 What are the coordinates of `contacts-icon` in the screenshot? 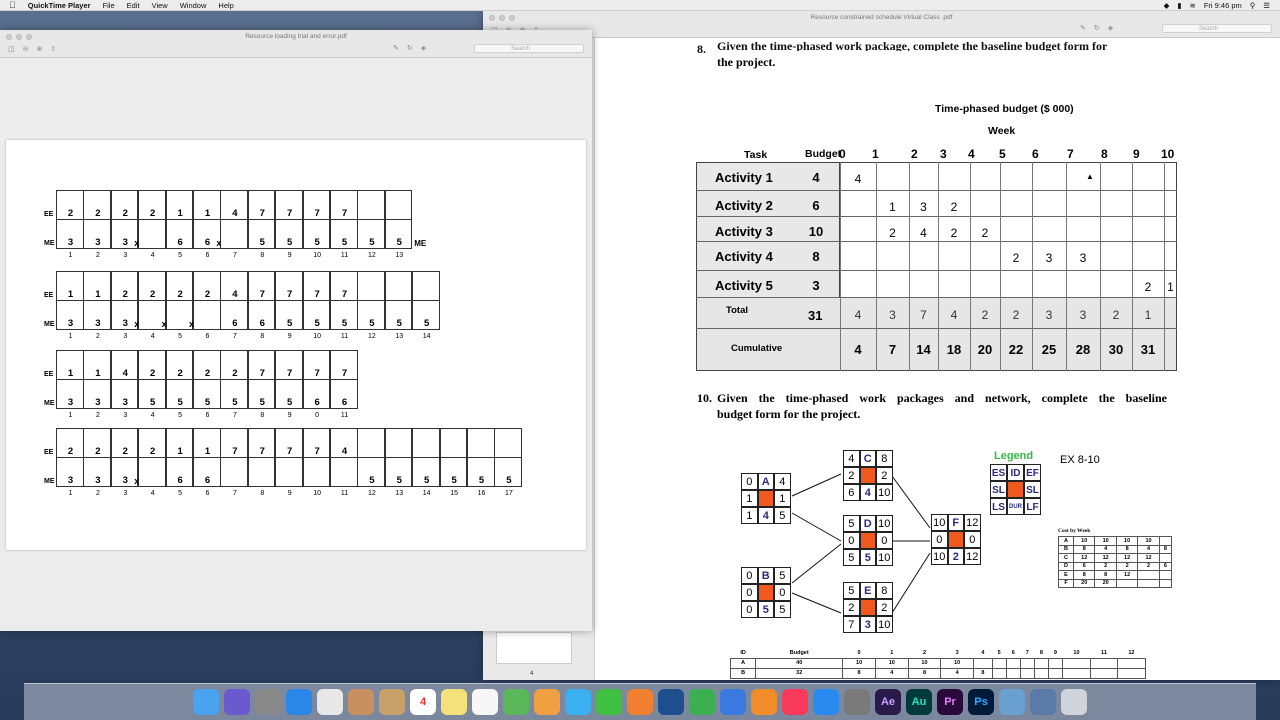 It's located at (392, 702).